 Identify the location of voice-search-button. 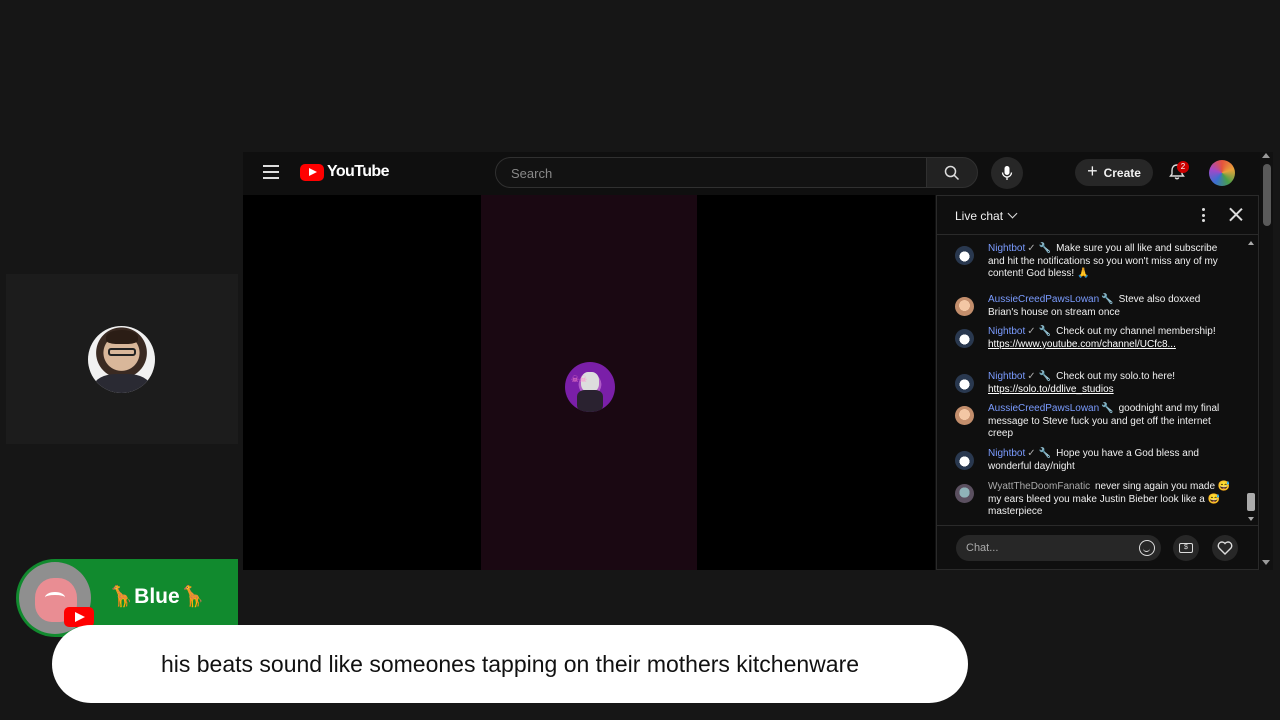
(1007, 173).